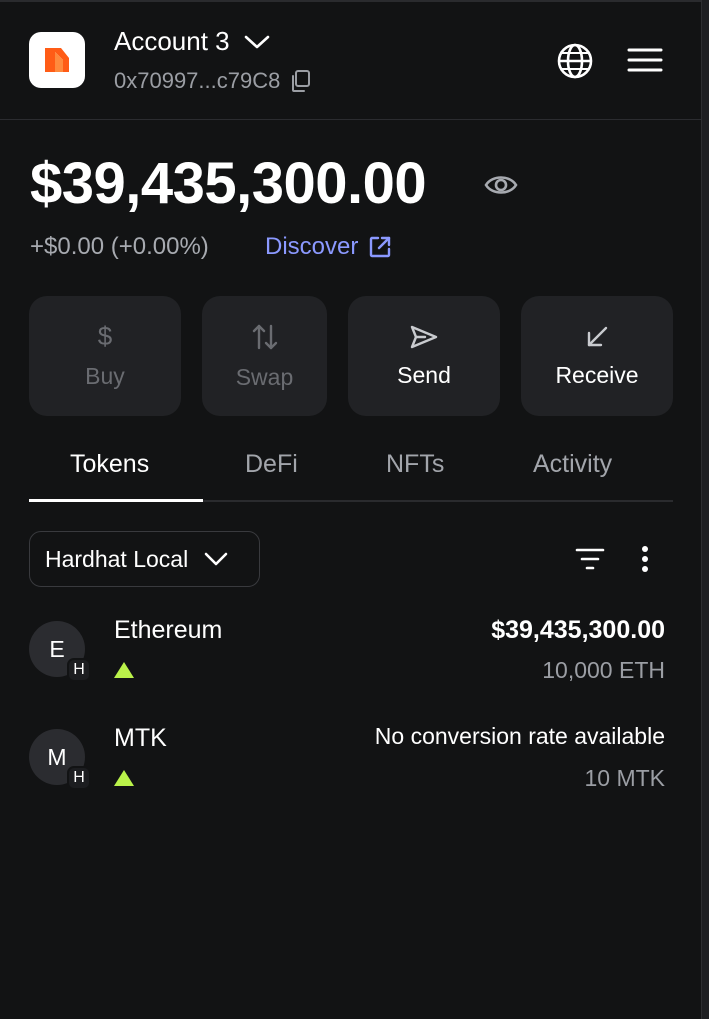 The width and height of the screenshot is (709, 1019). What do you see at coordinates (624, 778) in the screenshot?
I see `token-amount: 10 MTK` at bounding box center [624, 778].